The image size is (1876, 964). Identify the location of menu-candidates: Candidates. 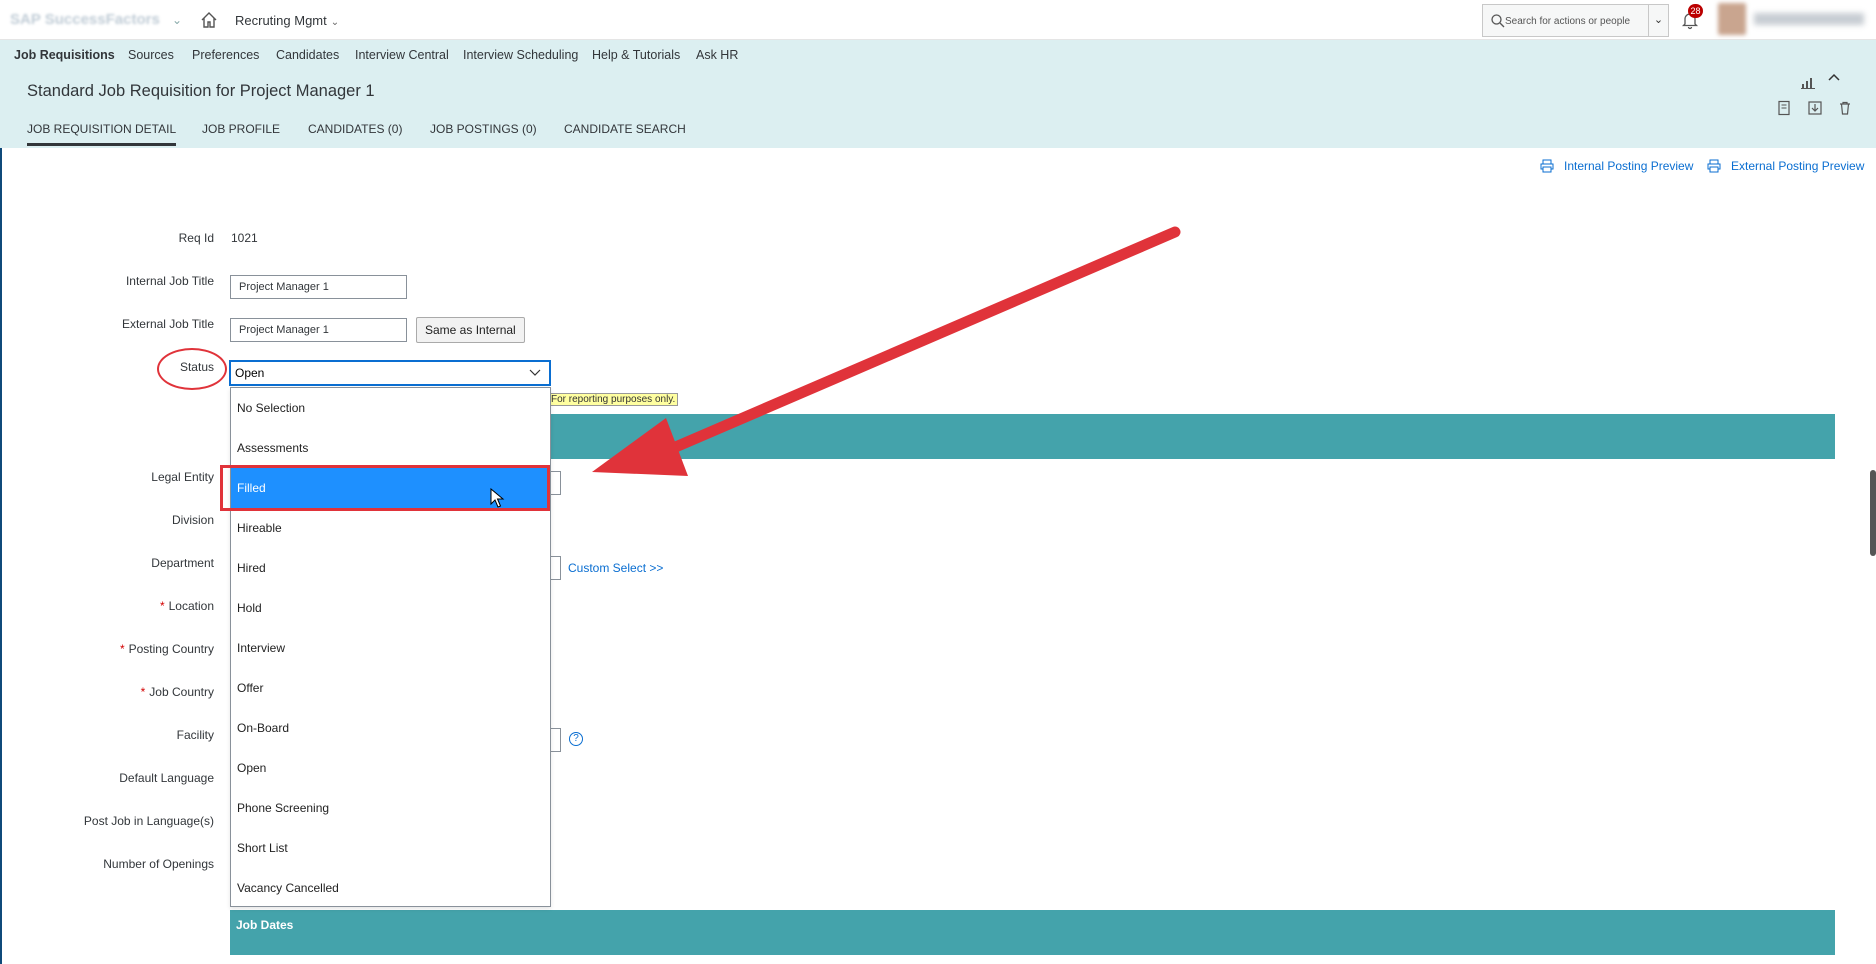
(307, 55).